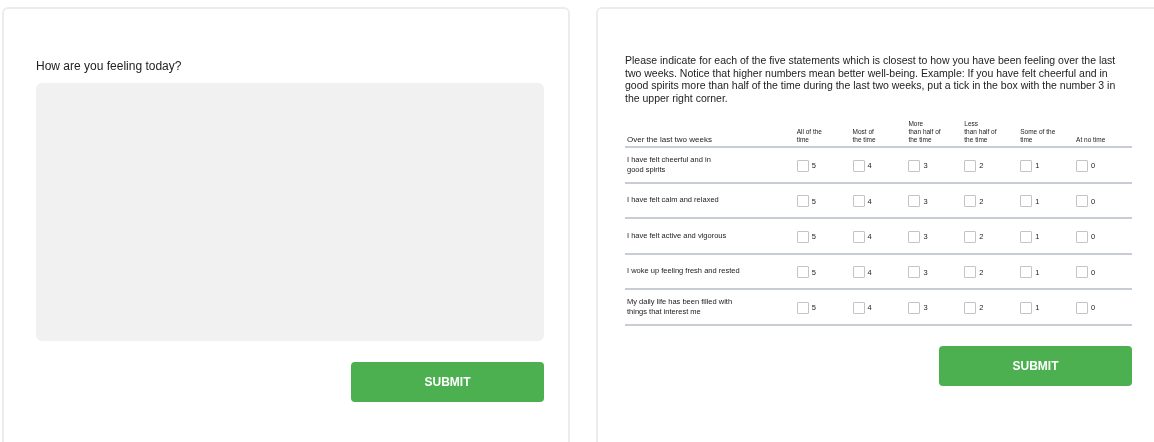 This screenshot has height=442, width=1154. I want to click on column-header: Over the last two weeks, so click(669, 140).